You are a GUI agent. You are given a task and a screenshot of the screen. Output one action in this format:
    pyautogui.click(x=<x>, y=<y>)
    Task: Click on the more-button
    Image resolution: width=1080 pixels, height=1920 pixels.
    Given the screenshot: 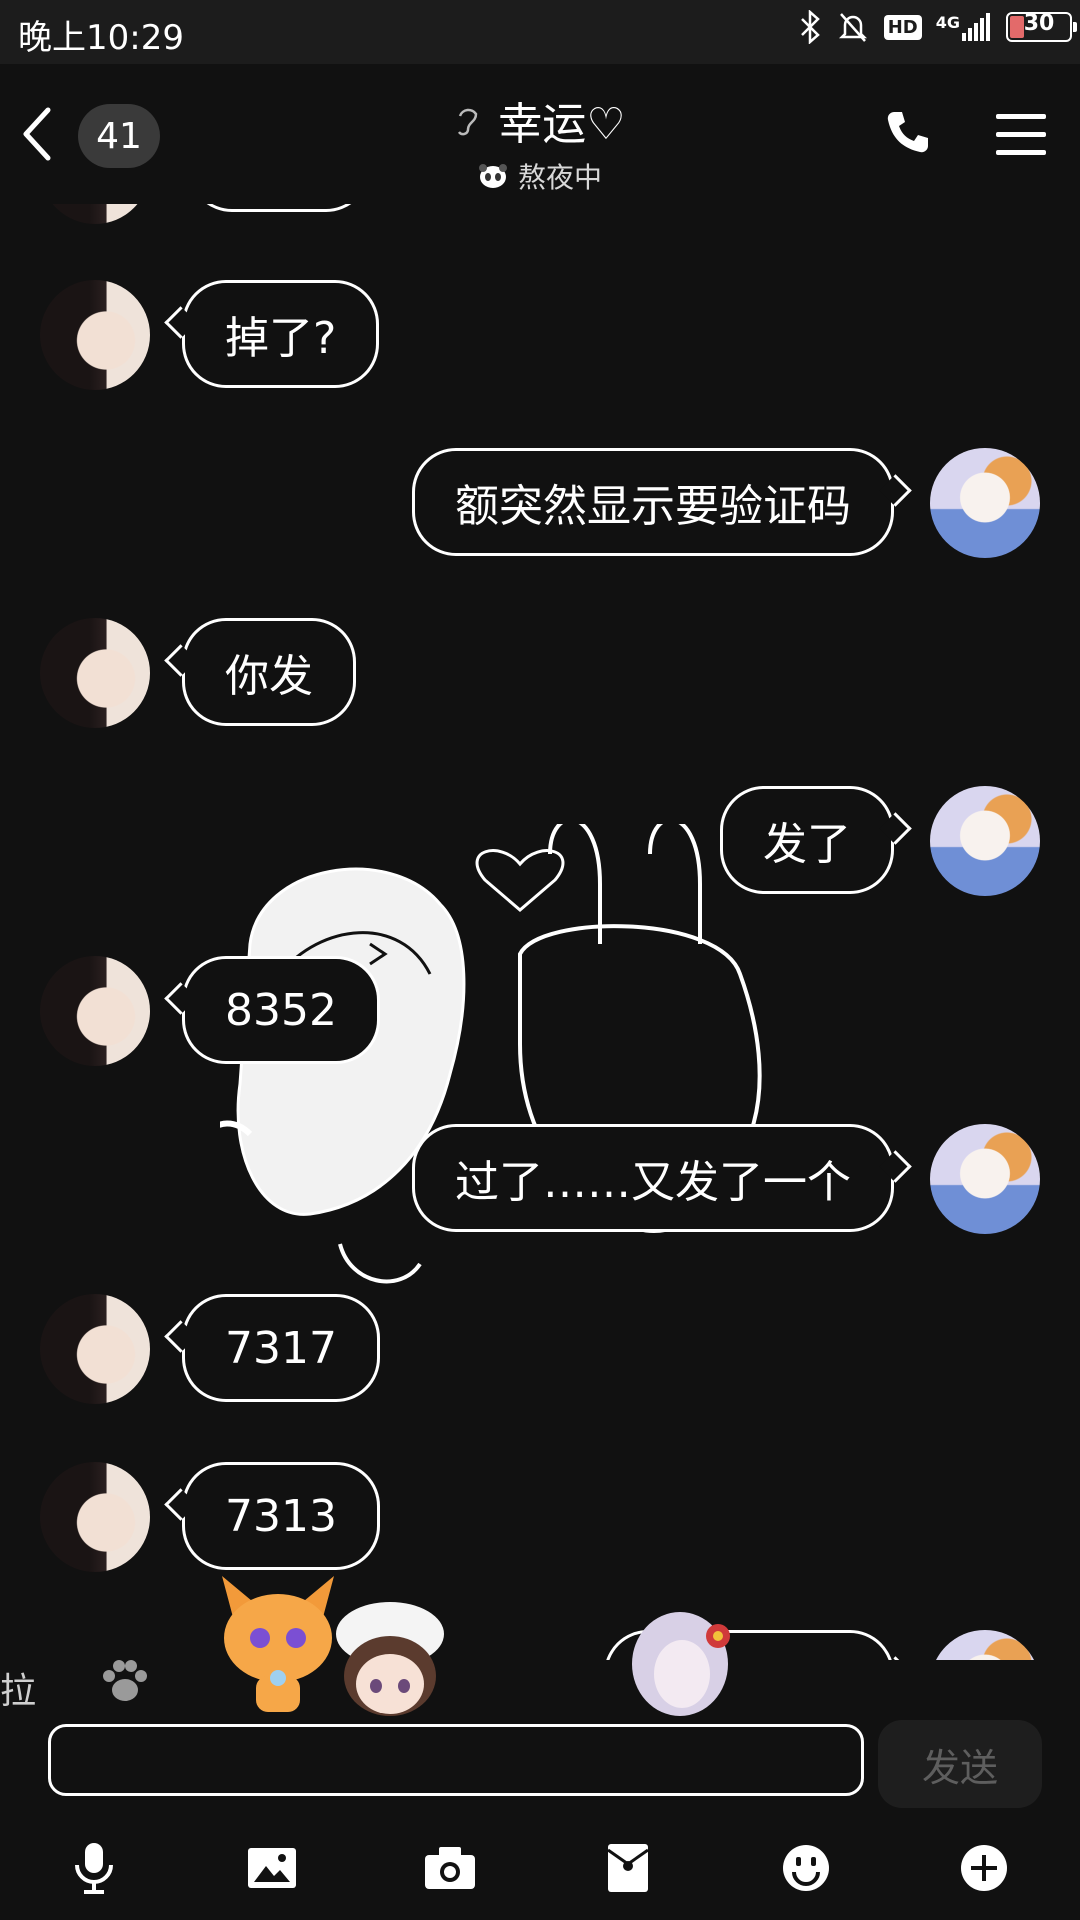 What is the action you would take?
    pyautogui.click(x=984, y=1868)
    